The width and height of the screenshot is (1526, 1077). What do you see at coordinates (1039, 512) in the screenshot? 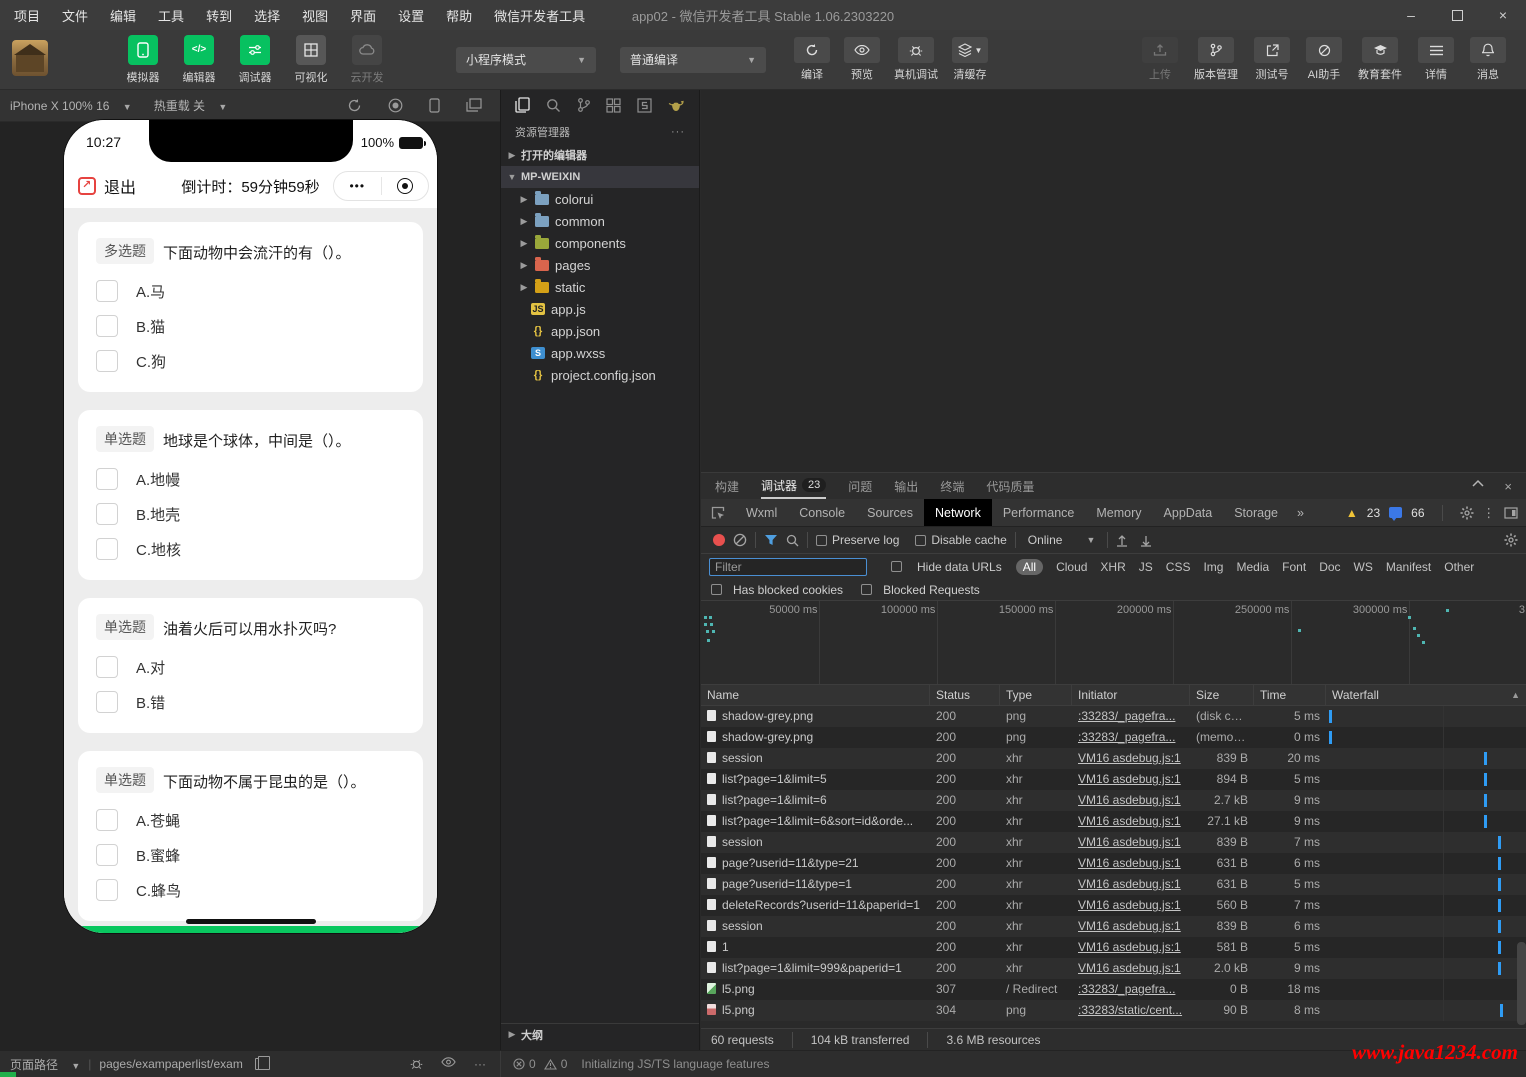
I see `tab-performance: Performance` at bounding box center [1039, 512].